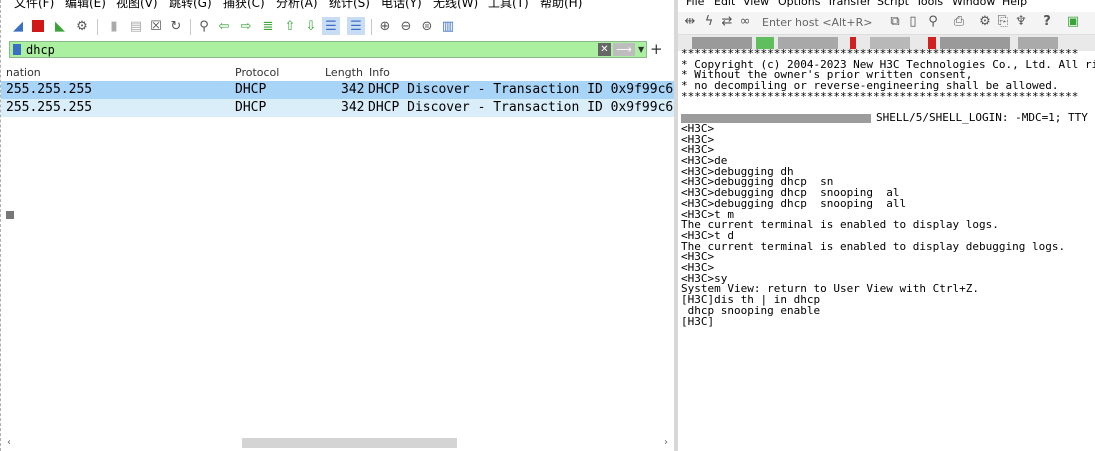 The height and width of the screenshot is (451, 1095). Describe the element at coordinates (136, 26) in the screenshot. I see `save-icon: ▤` at that location.